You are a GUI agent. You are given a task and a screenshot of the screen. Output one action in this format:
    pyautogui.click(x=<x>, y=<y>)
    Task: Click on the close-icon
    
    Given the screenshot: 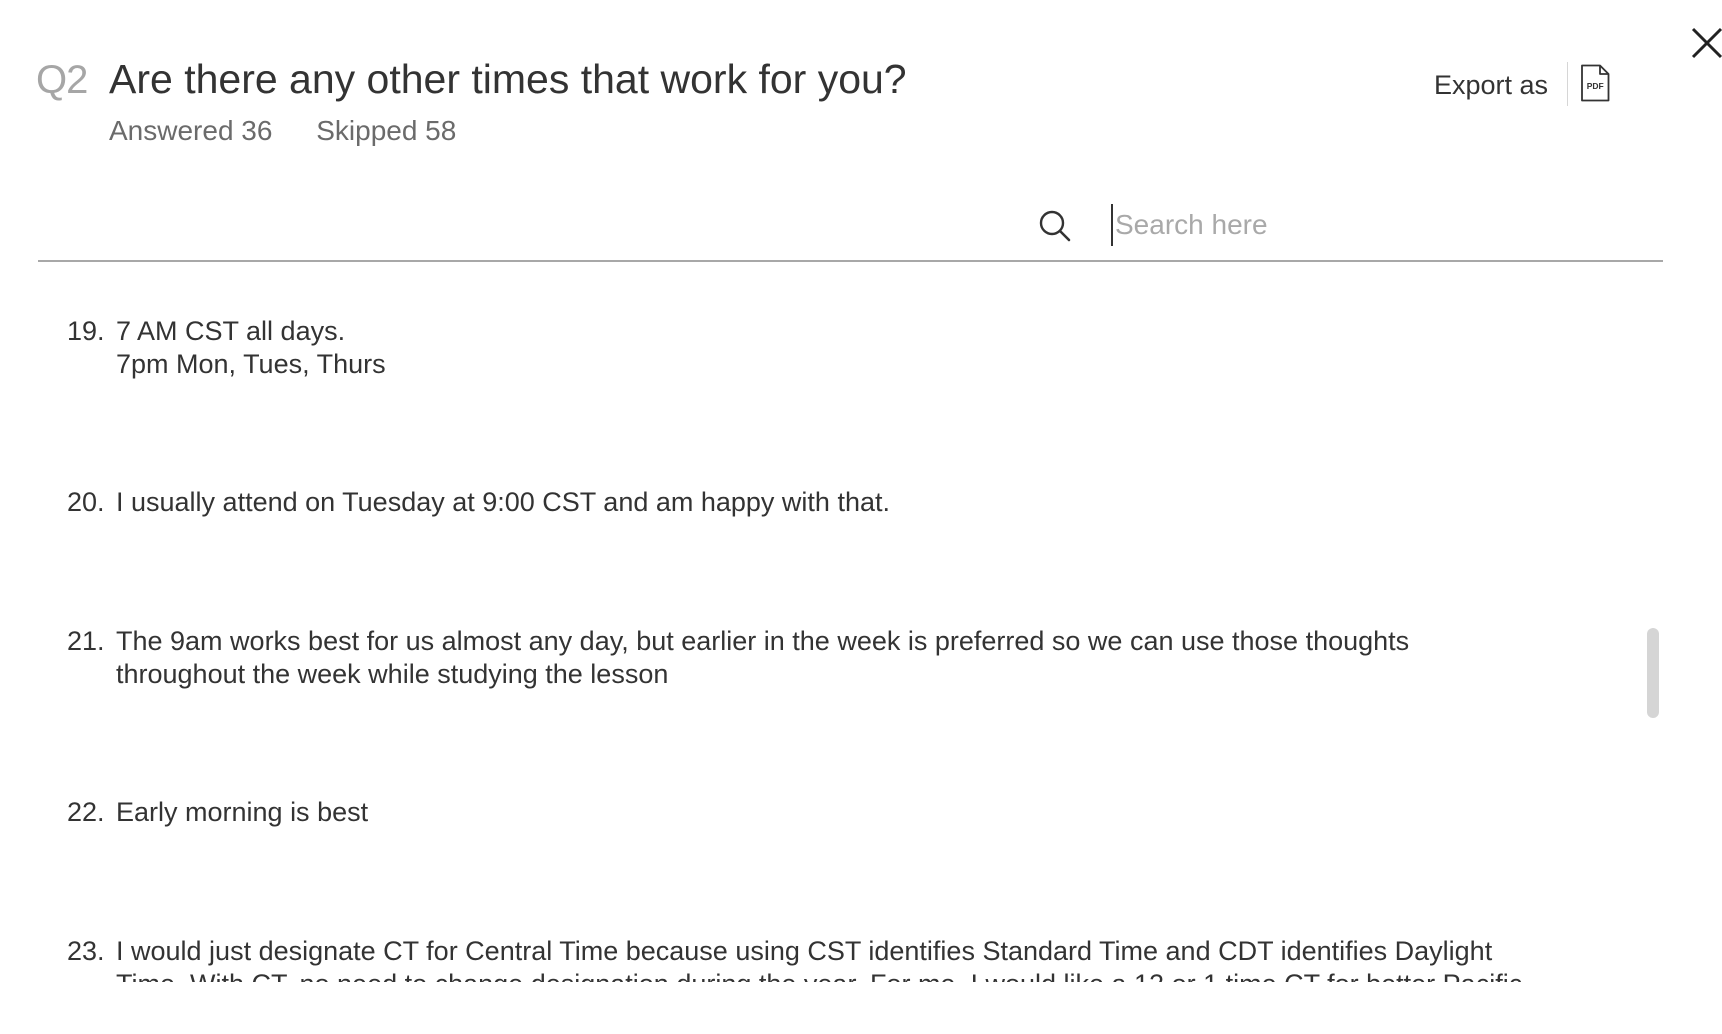 What is the action you would take?
    pyautogui.click(x=1706, y=43)
    